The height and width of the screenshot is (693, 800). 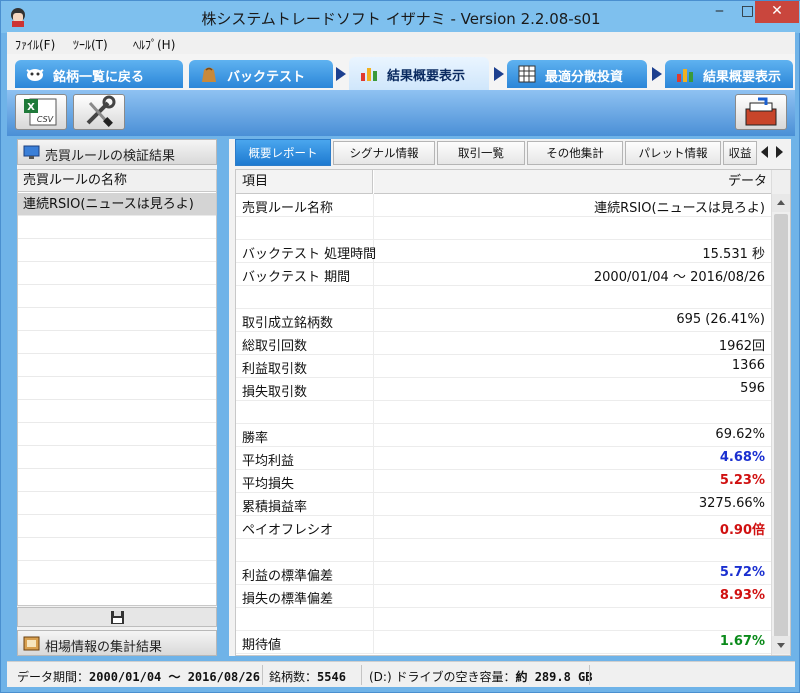 What do you see at coordinates (761, 112) in the screenshot?
I see `open-folder-button` at bounding box center [761, 112].